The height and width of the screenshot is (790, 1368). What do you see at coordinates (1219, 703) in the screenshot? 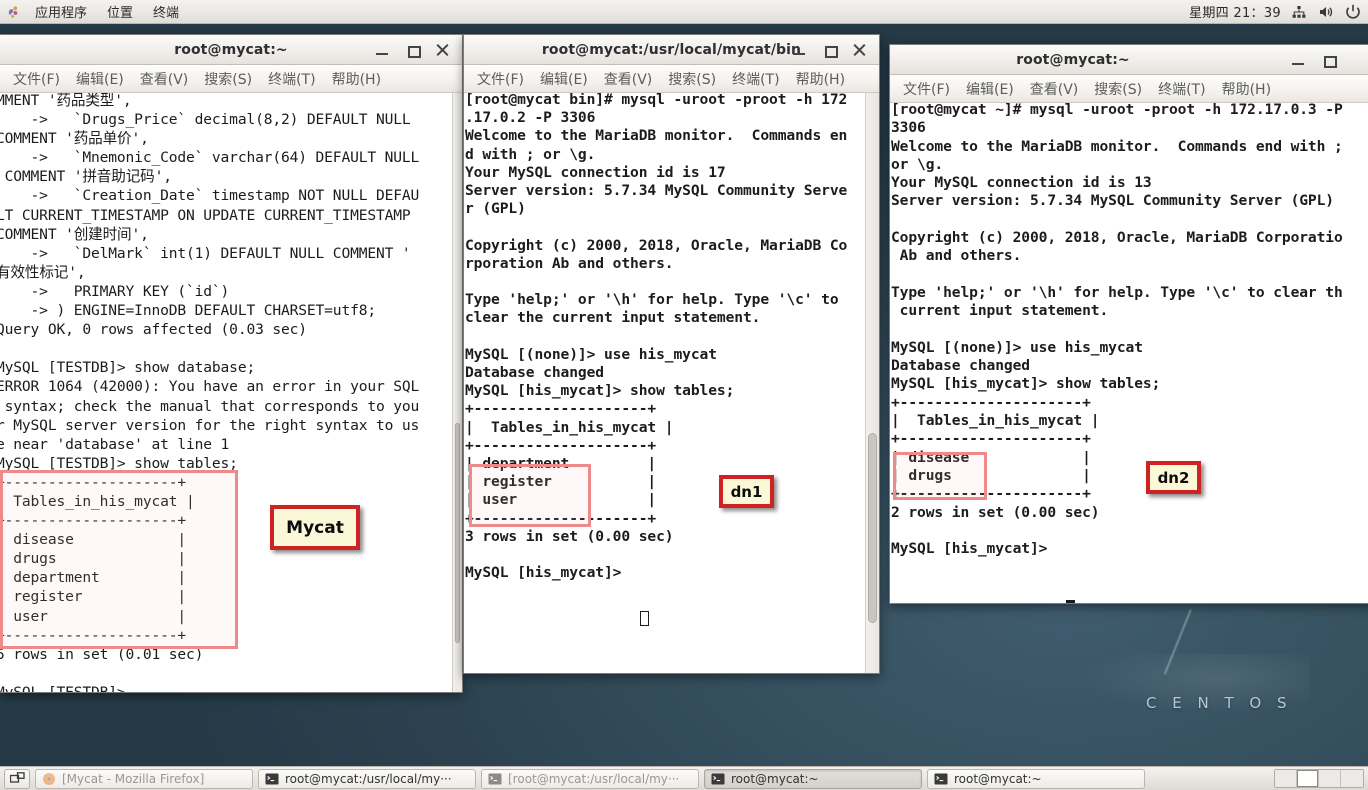
I see `wallpaper-label: C E N T O S` at bounding box center [1219, 703].